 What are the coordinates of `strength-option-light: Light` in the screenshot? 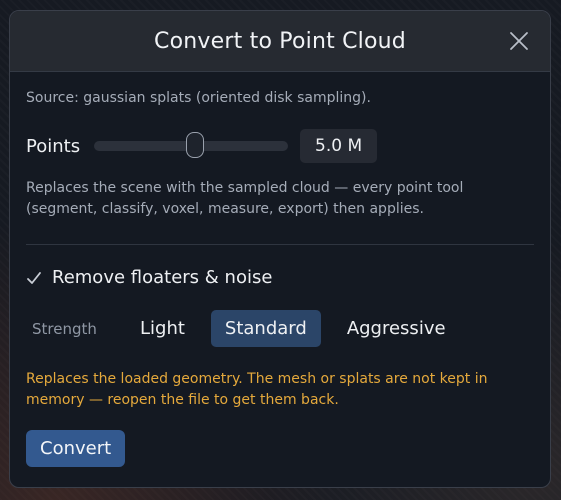 It's located at (162, 328).